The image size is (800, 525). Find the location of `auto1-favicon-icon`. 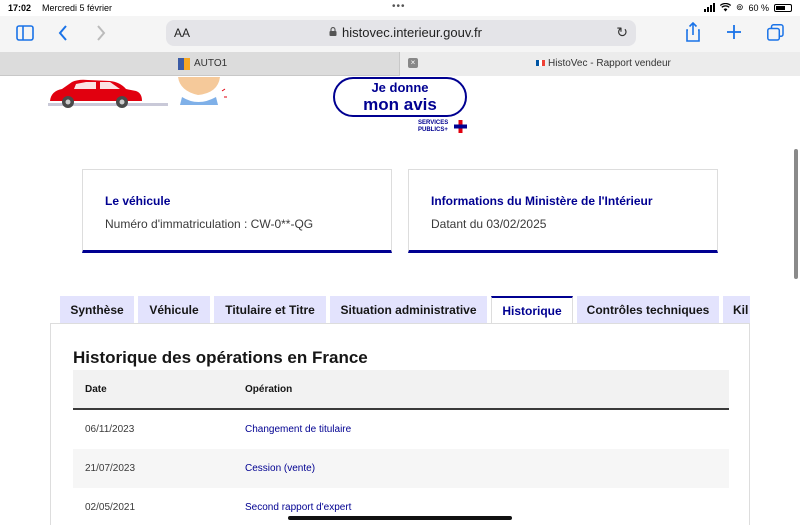

auto1-favicon-icon is located at coordinates (184, 64).